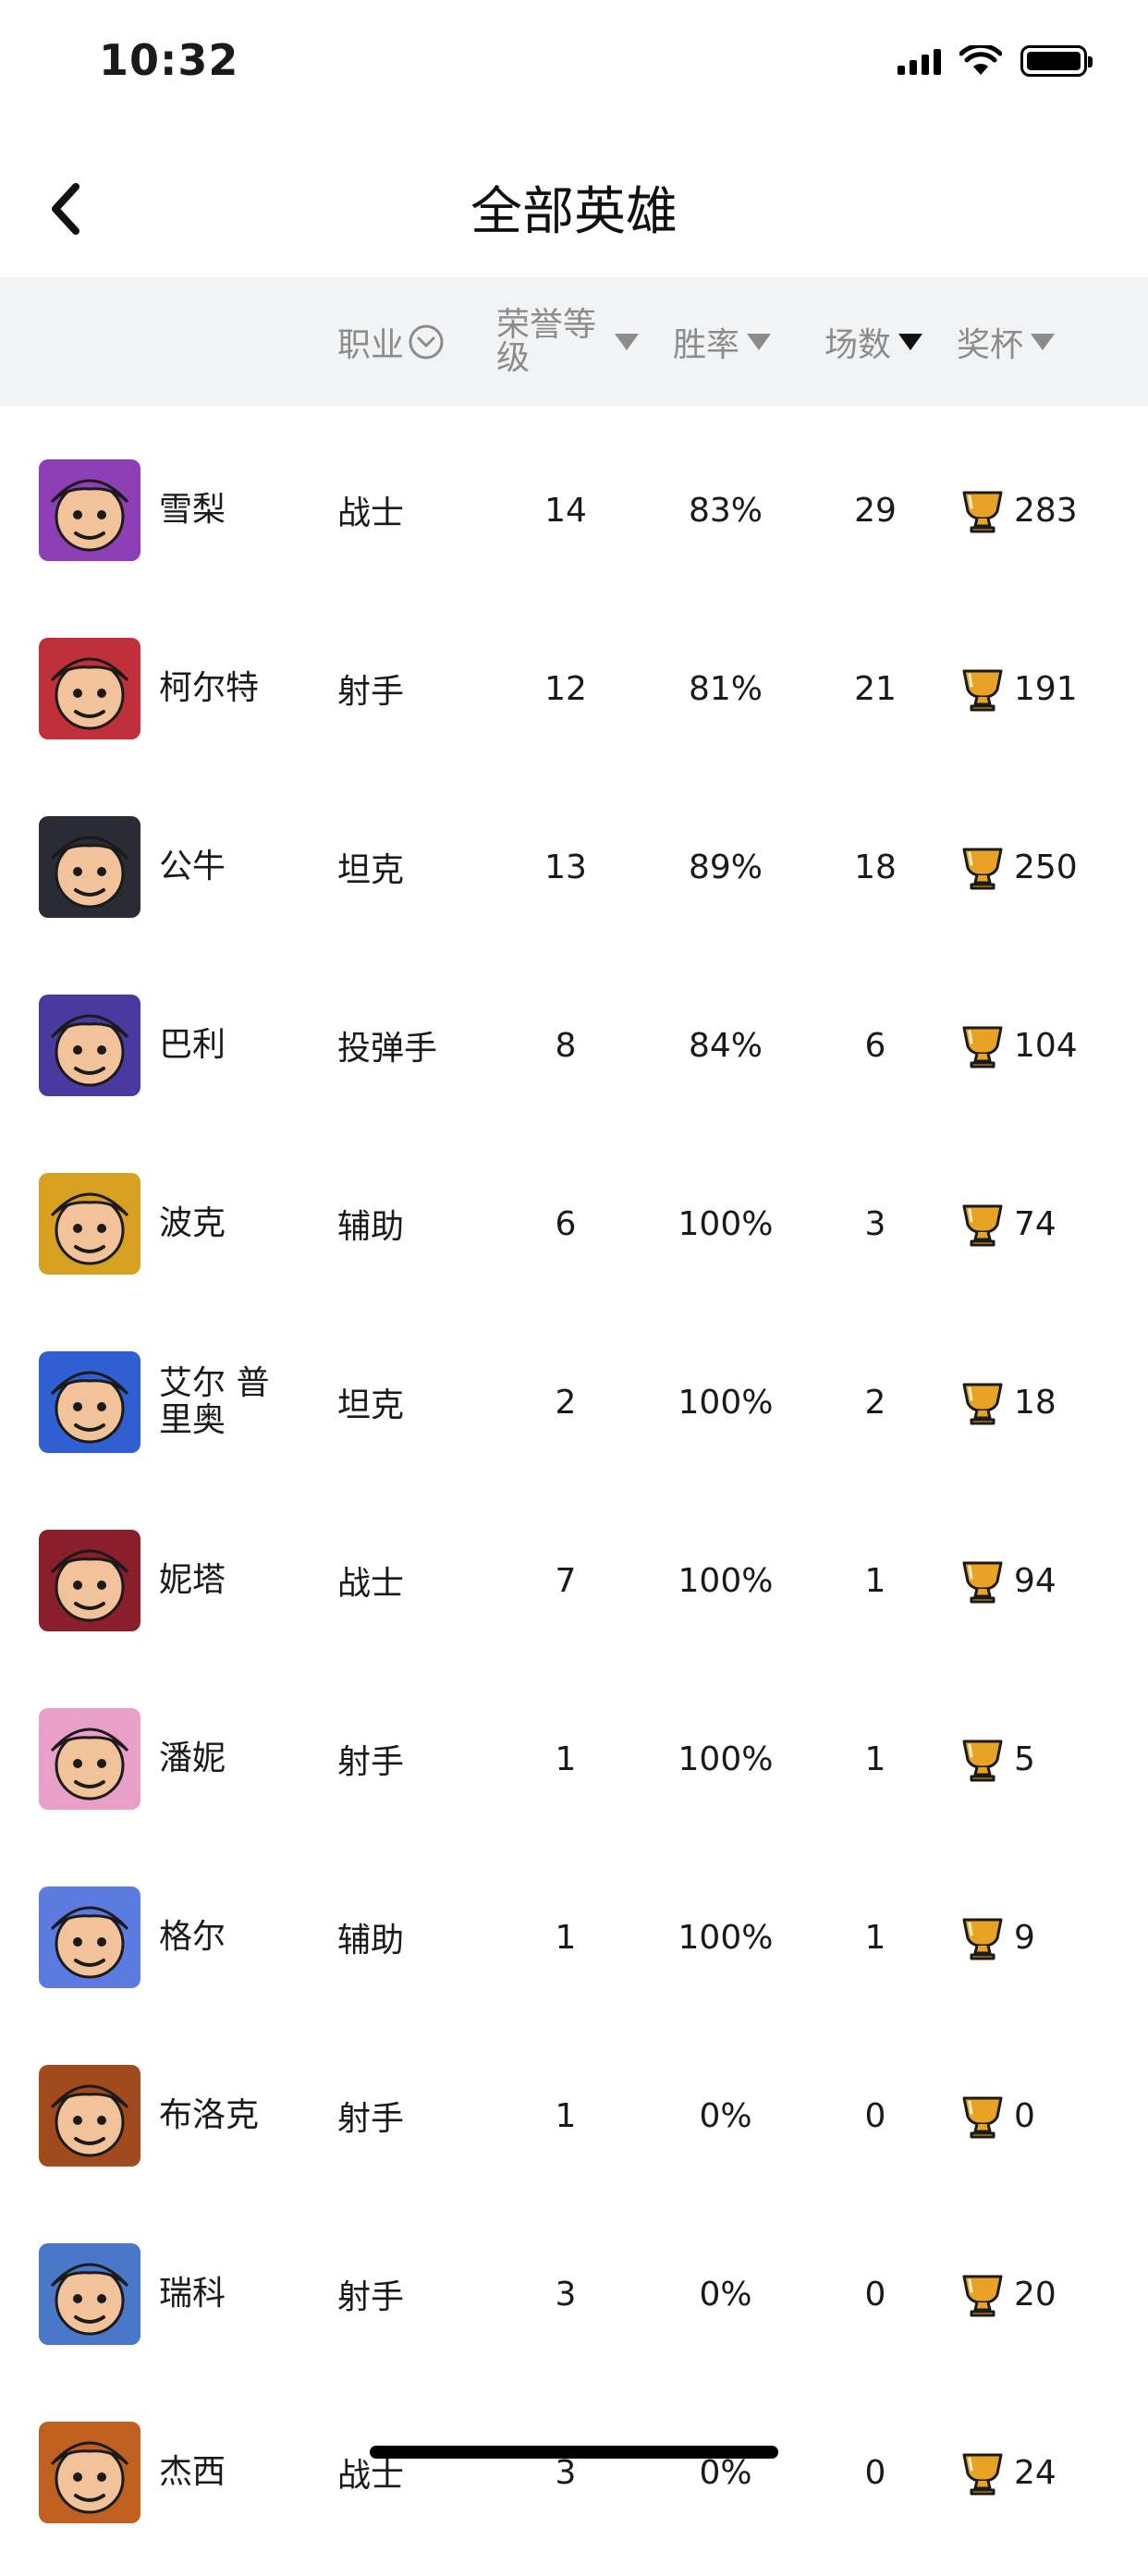 This screenshot has height=2576, width=1148. Describe the element at coordinates (371, 870) in the screenshot. I see `hero-role: 坦克` at that location.